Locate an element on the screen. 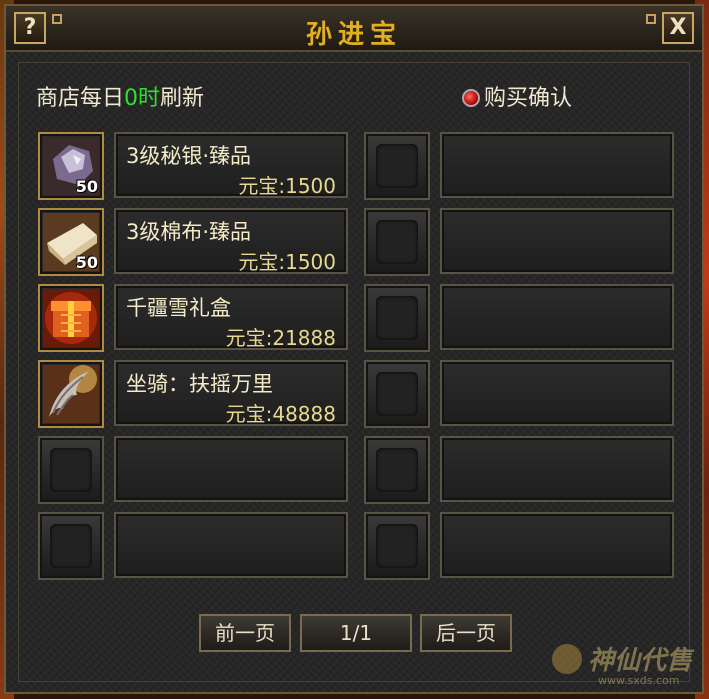 The width and height of the screenshot is (709, 699). close-button: X is located at coordinates (678, 28).